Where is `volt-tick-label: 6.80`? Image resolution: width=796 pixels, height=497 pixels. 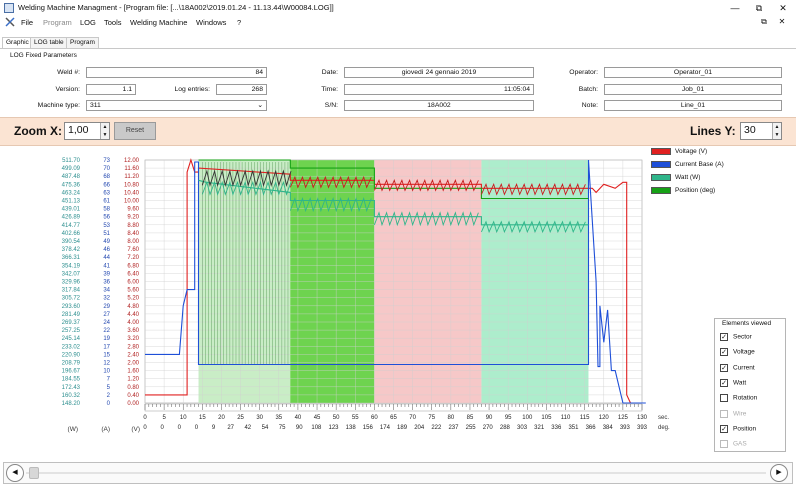 volt-tick-label: 6.80 is located at coordinates (133, 266).